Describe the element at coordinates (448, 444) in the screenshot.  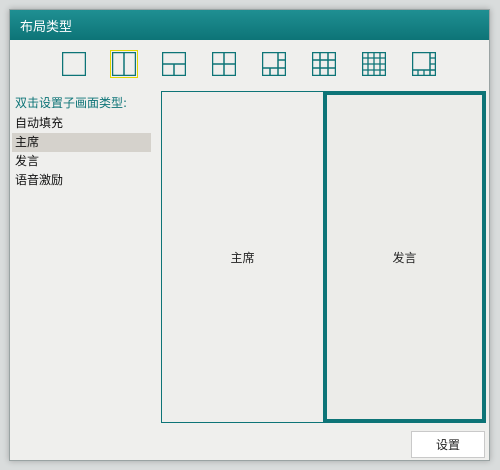
I see `set-button: 设置` at that location.